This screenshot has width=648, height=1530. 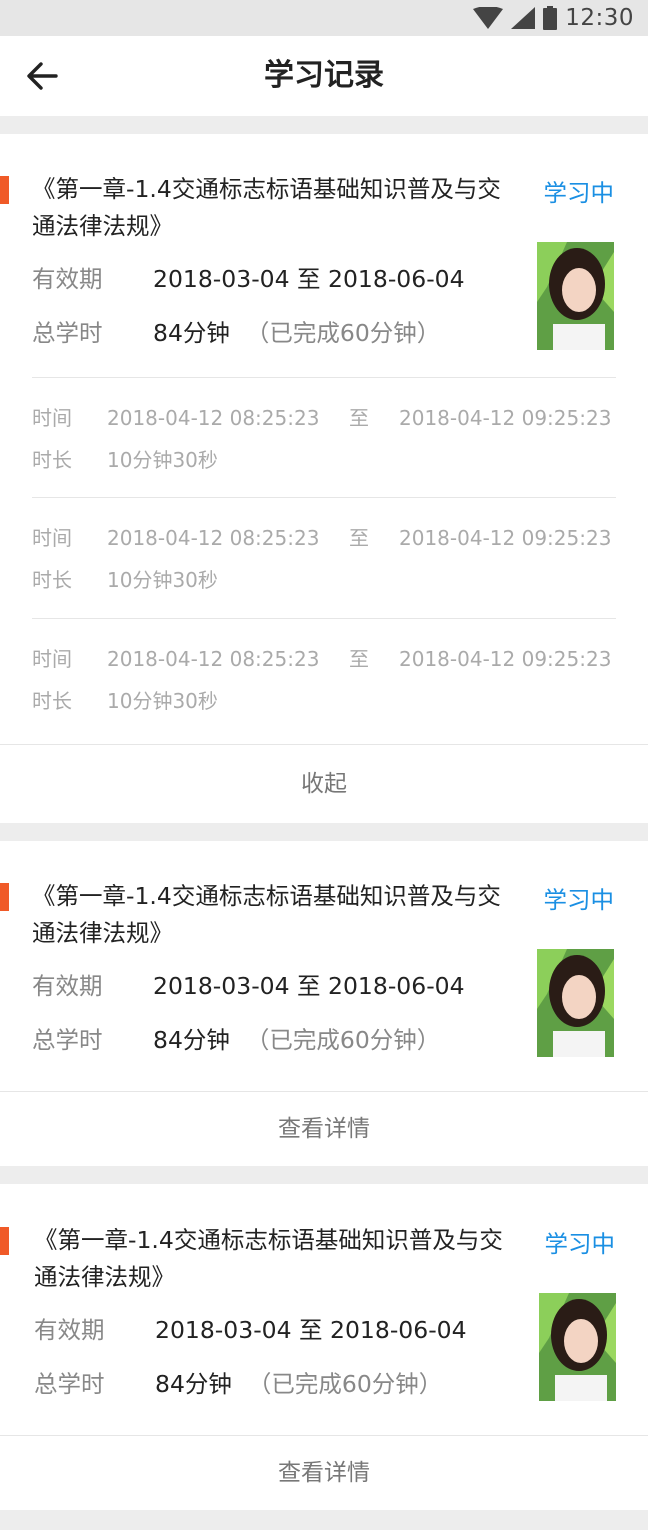 What do you see at coordinates (488, 18) in the screenshot?
I see `wifi-icon` at bounding box center [488, 18].